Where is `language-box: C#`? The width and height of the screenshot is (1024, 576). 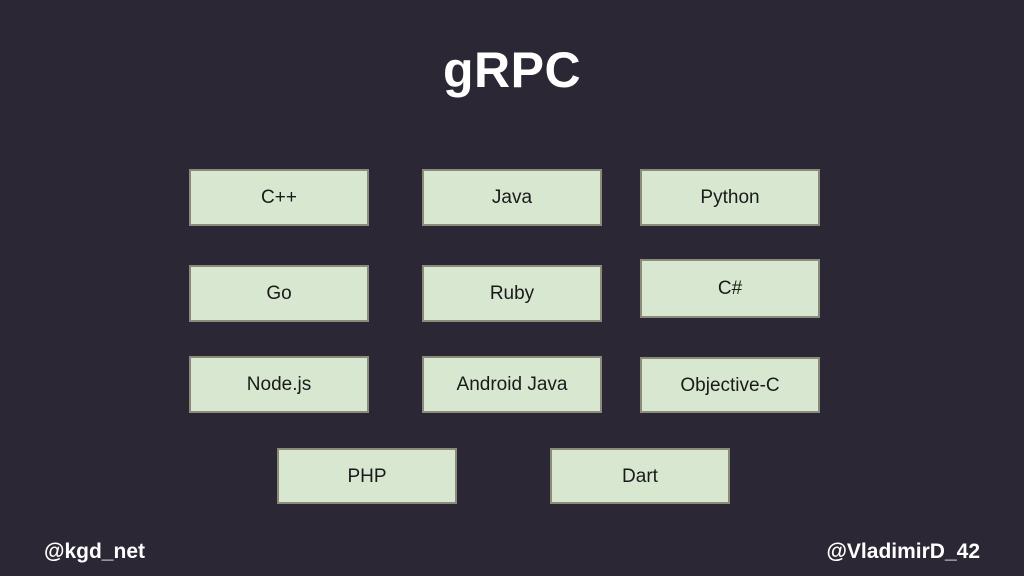
language-box: C# is located at coordinates (730, 288).